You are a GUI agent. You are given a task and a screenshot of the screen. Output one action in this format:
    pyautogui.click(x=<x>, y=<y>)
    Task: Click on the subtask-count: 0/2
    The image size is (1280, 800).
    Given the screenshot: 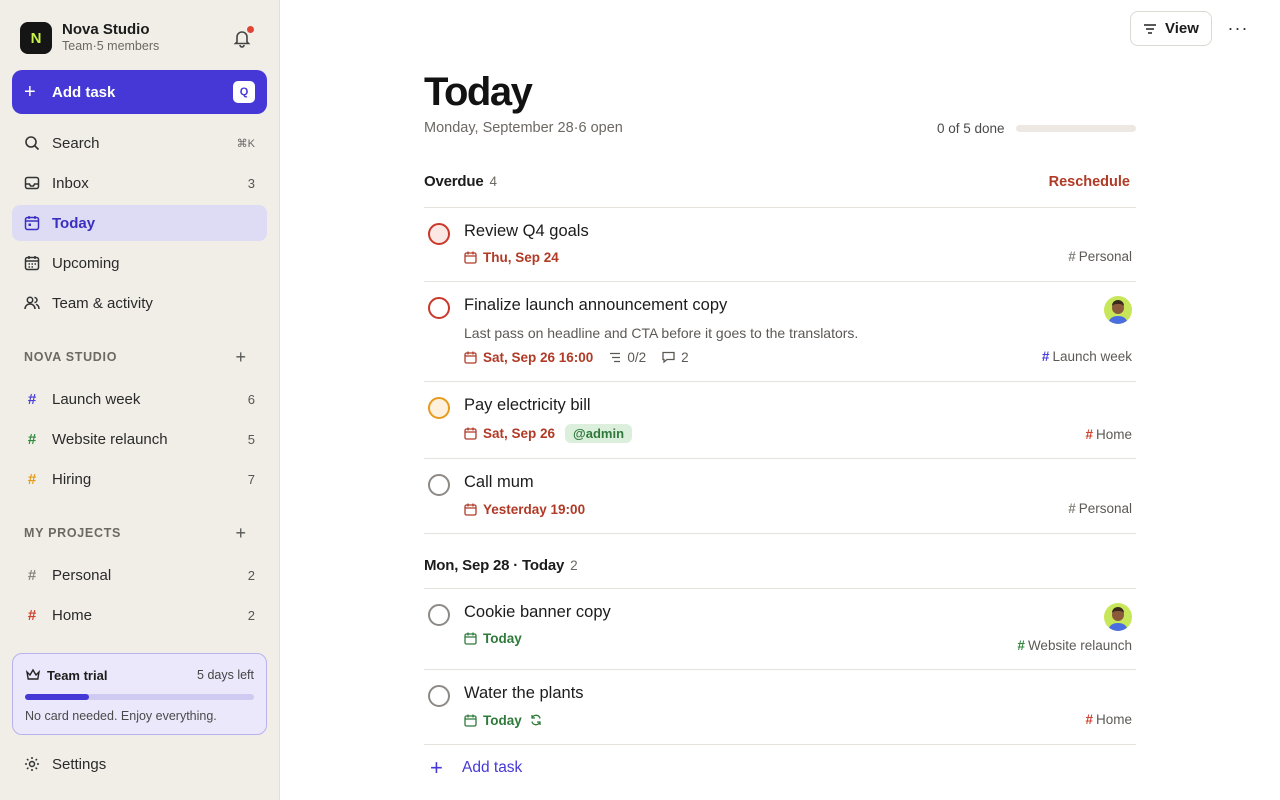 What is the action you would take?
    pyautogui.click(x=627, y=357)
    